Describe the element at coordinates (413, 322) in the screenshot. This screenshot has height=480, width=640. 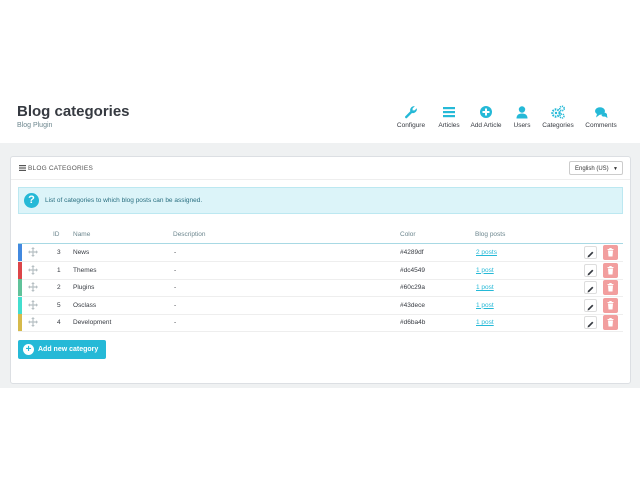
I see `category-color: #d6ba4b` at that location.